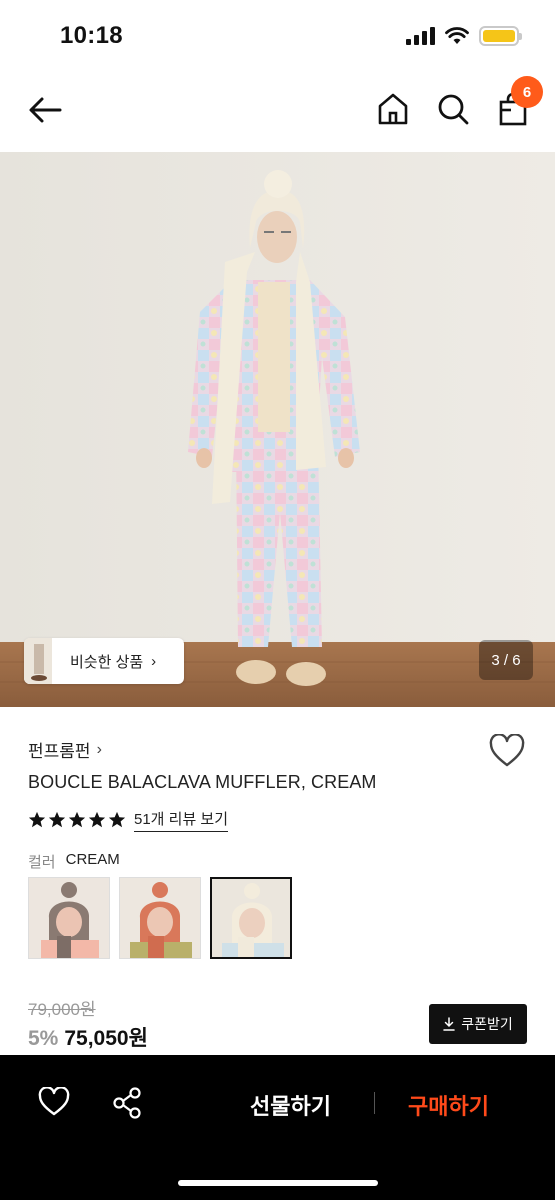  What do you see at coordinates (181, 820) in the screenshot?
I see `review-link: 51개 리뷰 보기` at bounding box center [181, 820].